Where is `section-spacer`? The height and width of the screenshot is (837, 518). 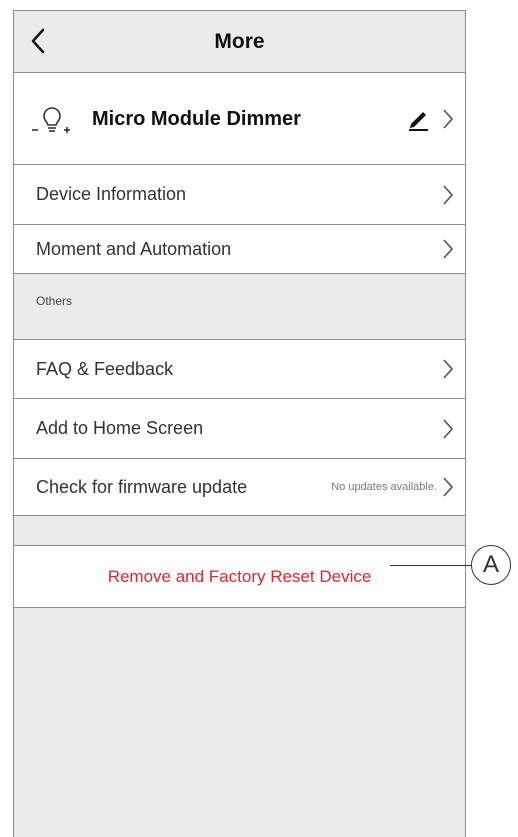
section-spacer is located at coordinates (239, 531).